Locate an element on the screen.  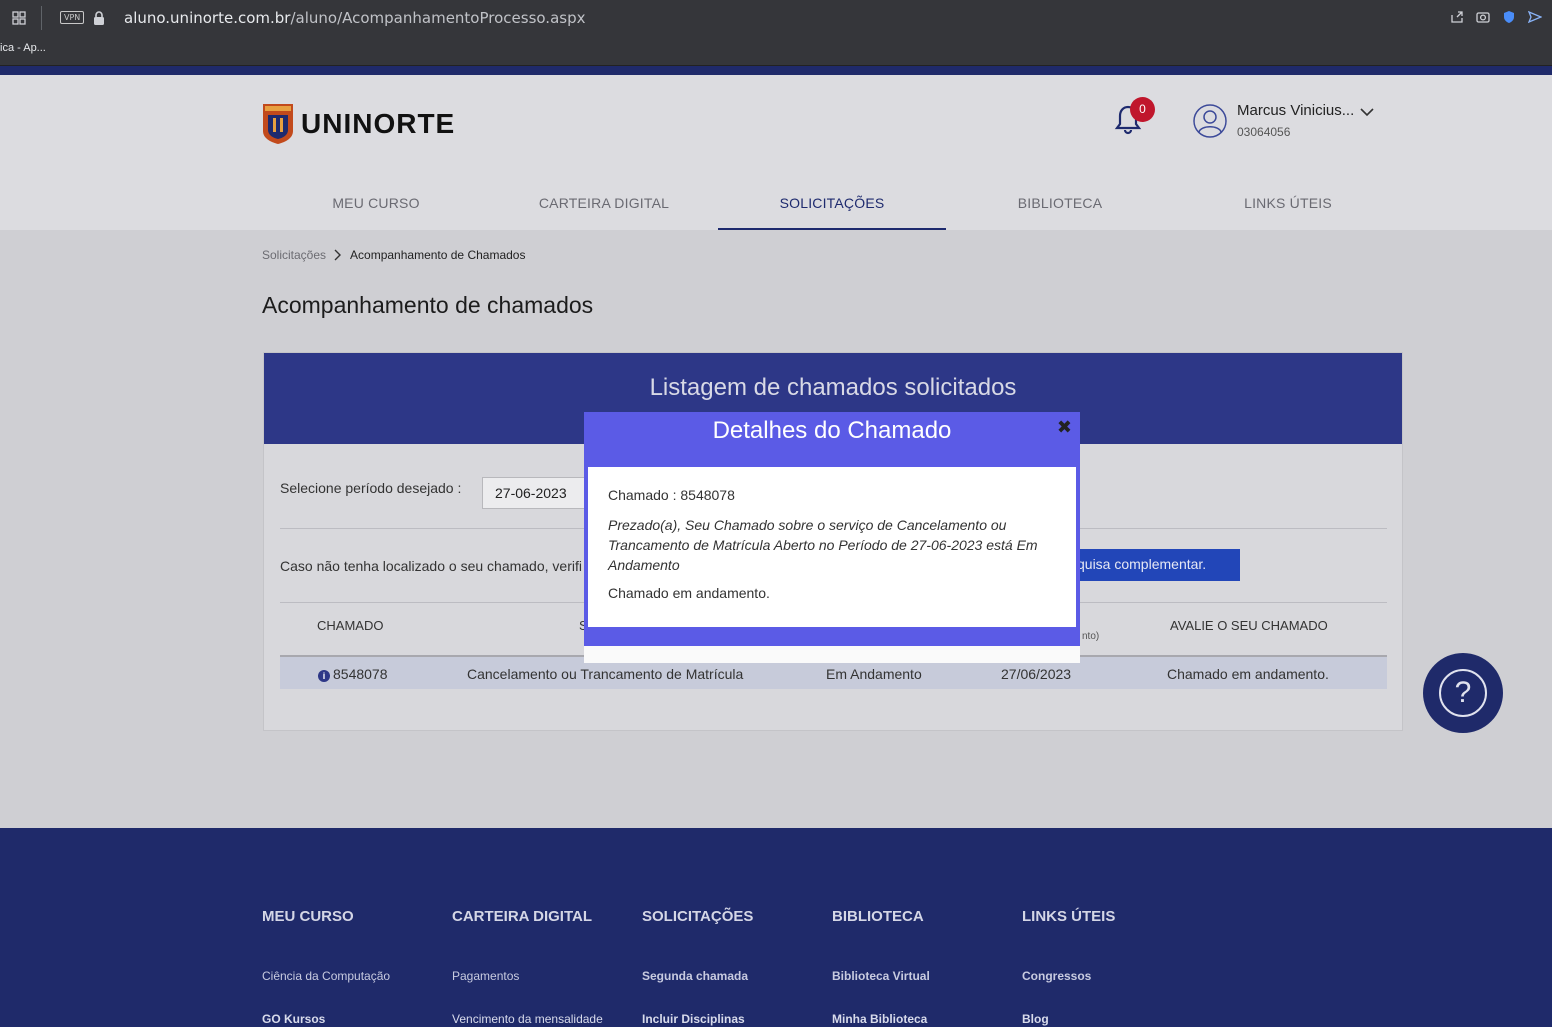
column-header-chamado: CHAMADO is located at coordinates (350, 625).